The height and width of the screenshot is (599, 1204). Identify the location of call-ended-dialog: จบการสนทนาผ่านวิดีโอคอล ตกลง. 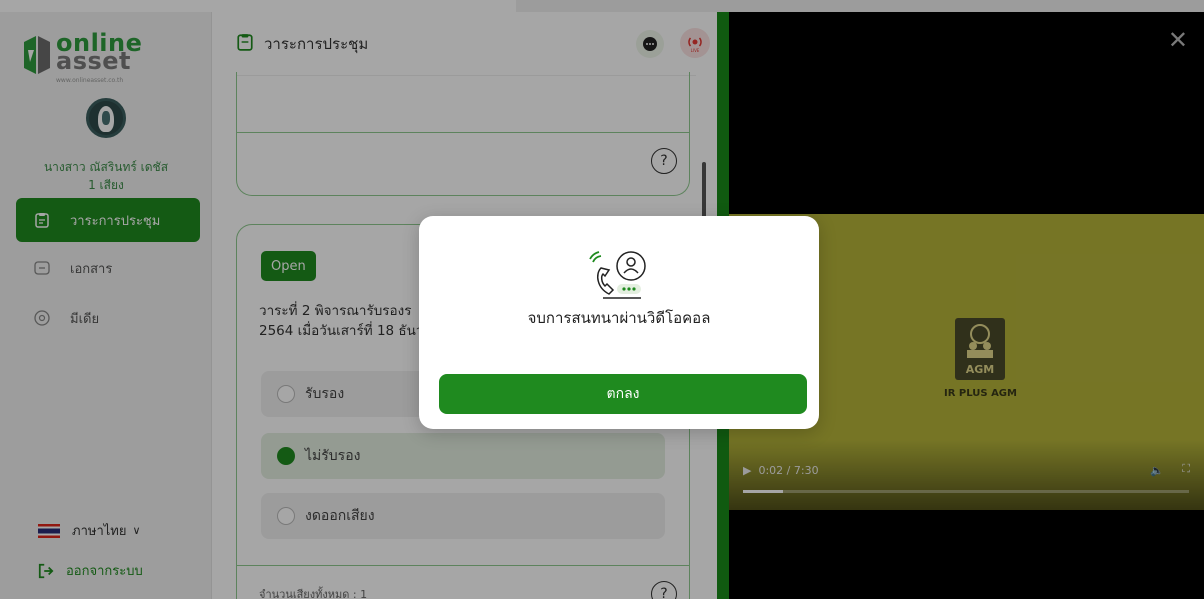
(619, 322).